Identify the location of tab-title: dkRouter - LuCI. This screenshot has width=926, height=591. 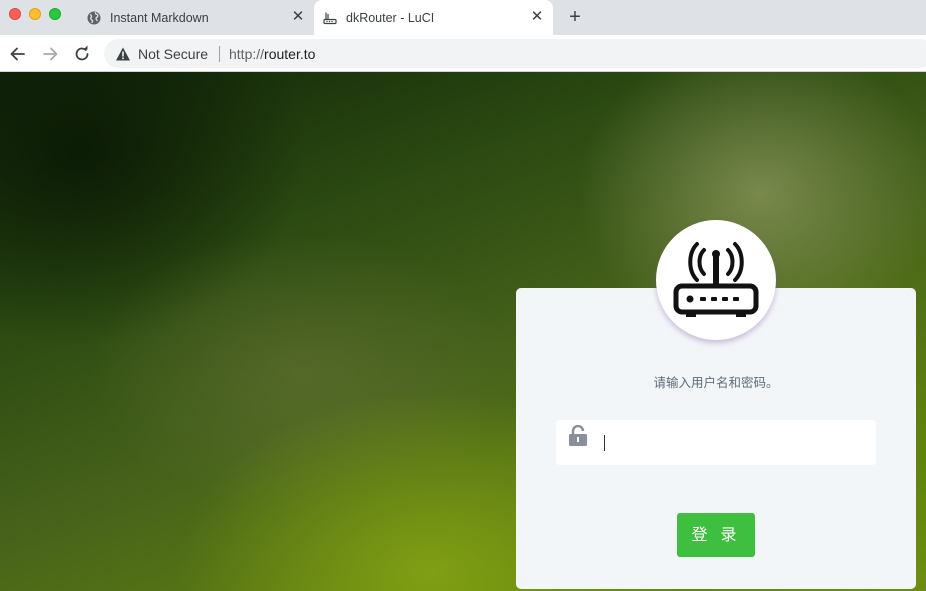
(390, 18).